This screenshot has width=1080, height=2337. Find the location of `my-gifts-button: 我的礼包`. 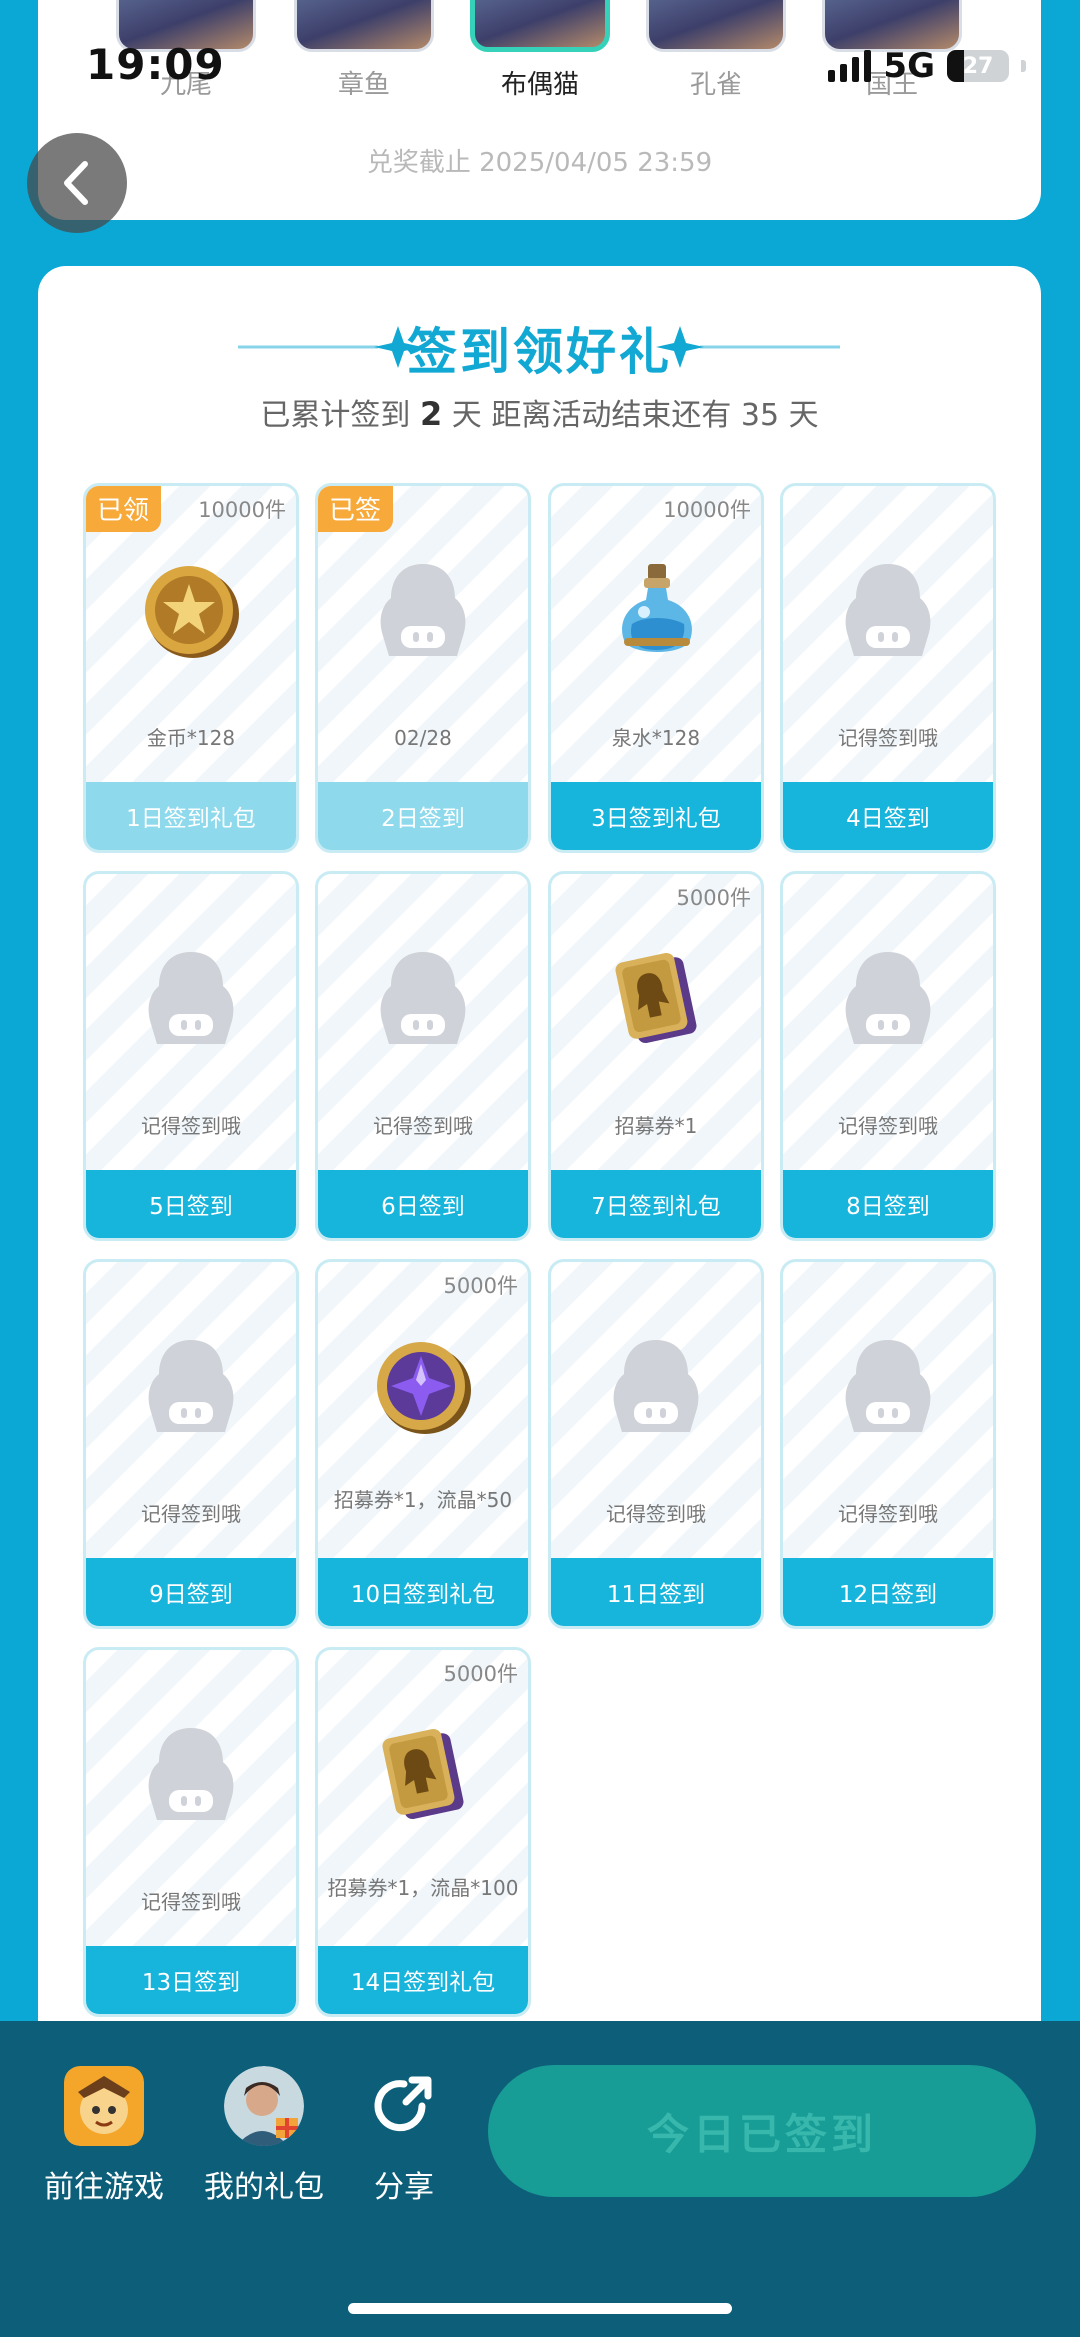

my-gifts-button: 我的礼包 is located at coordinates (264, 2136).